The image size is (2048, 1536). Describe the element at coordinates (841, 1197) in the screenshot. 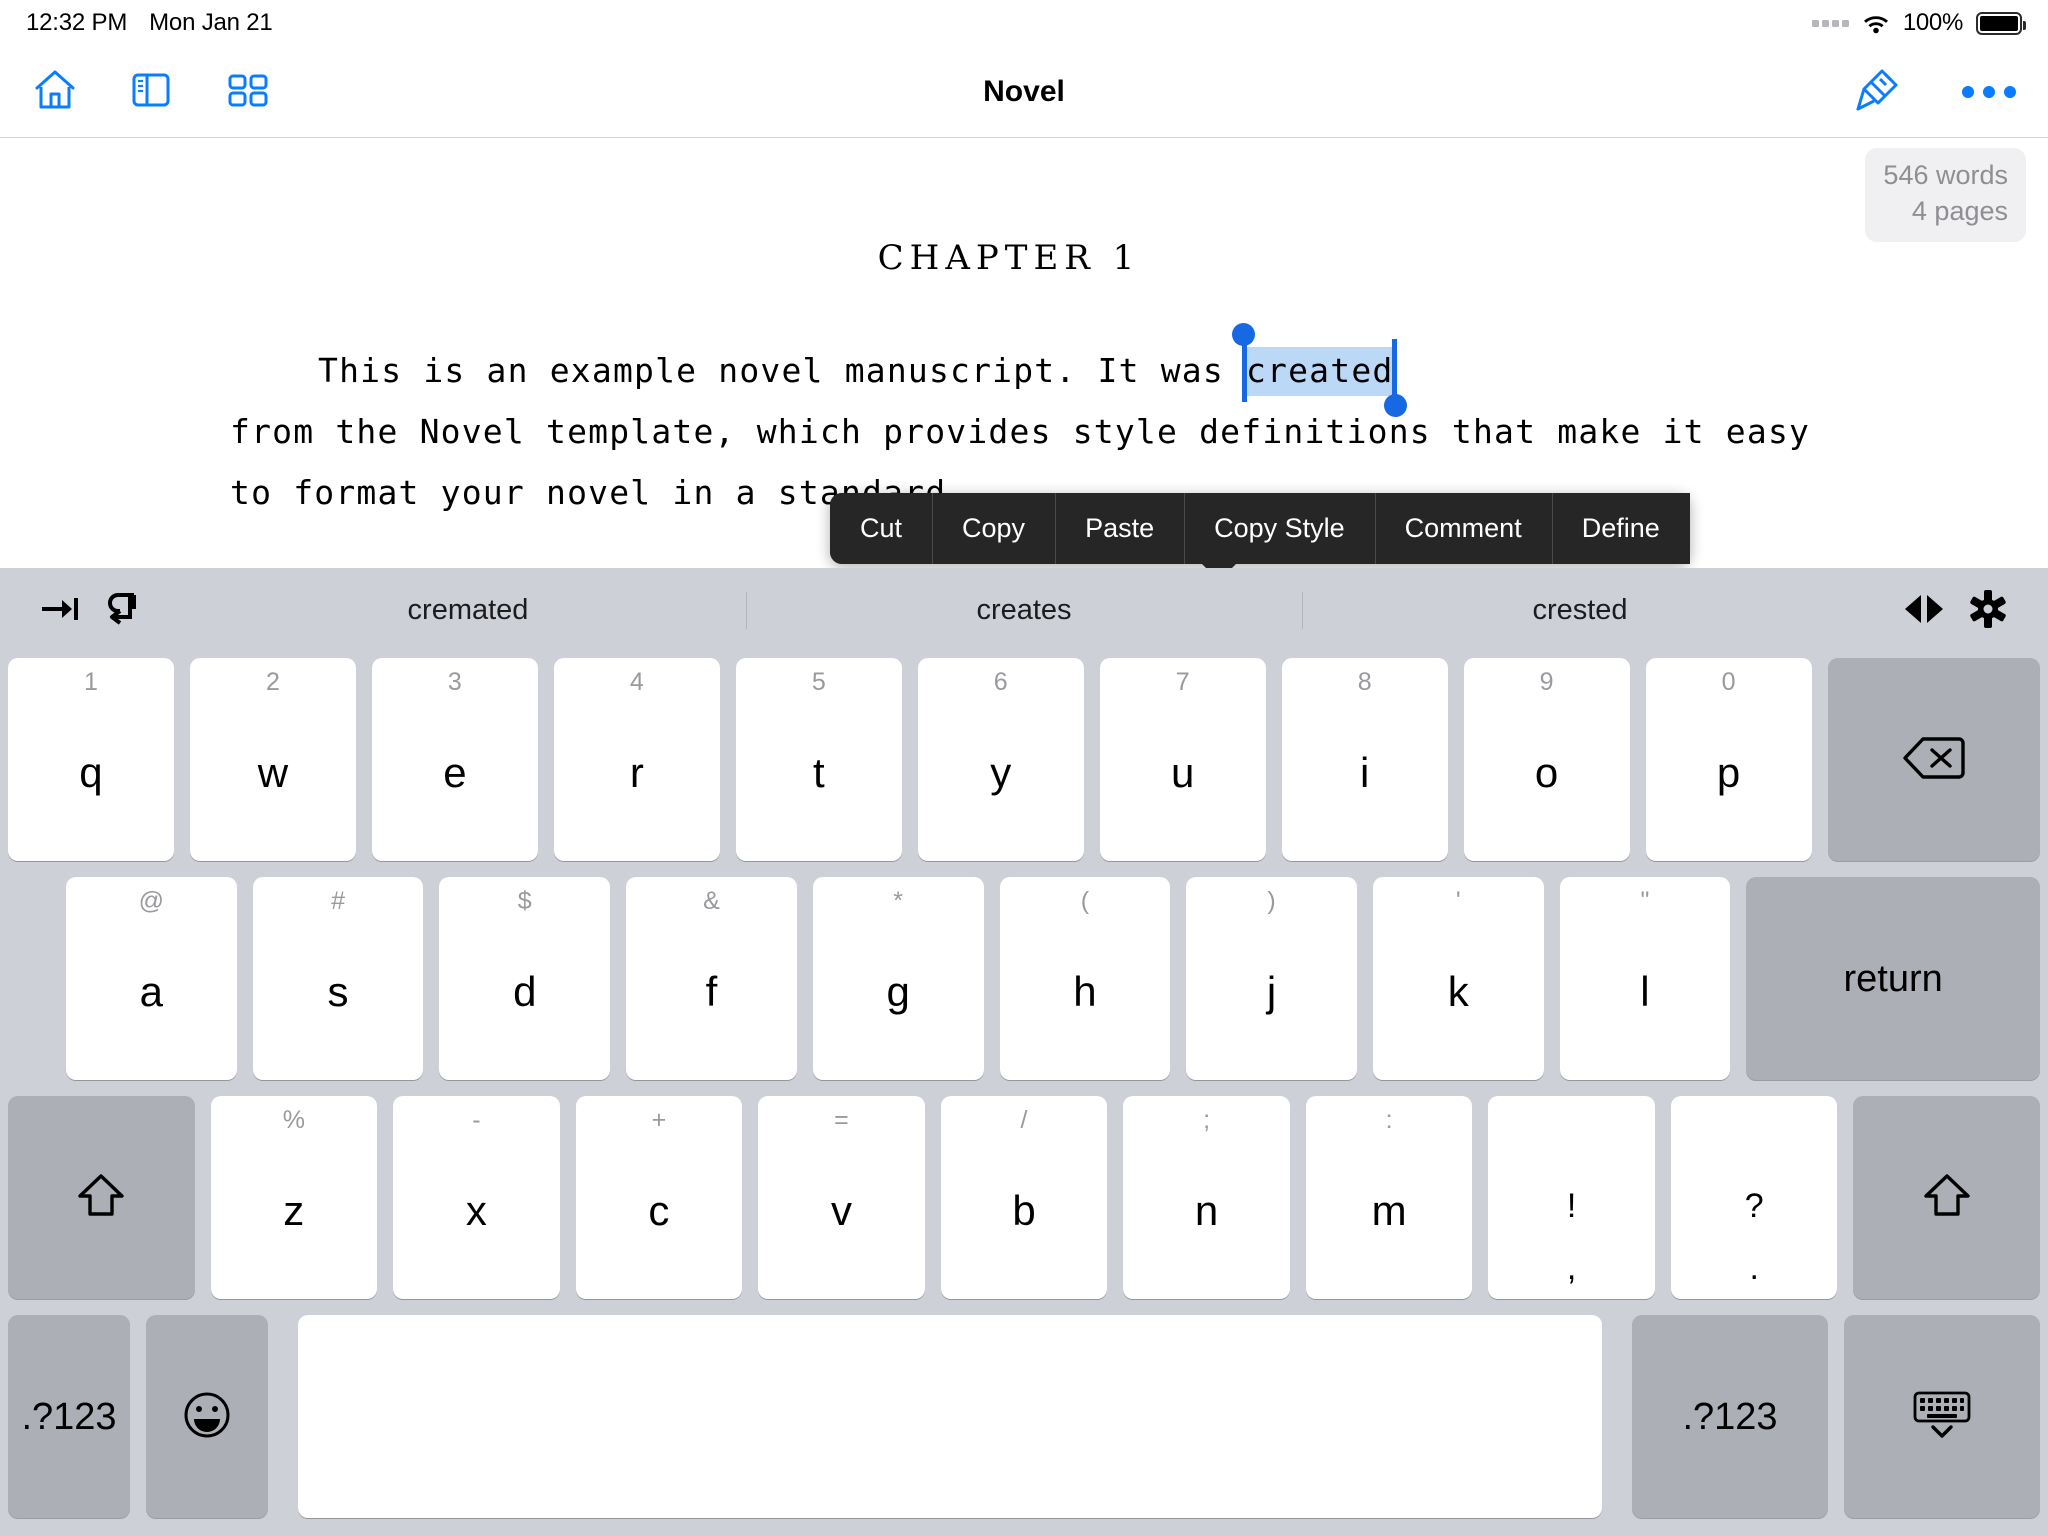

I see `key-v: = v` at that location.